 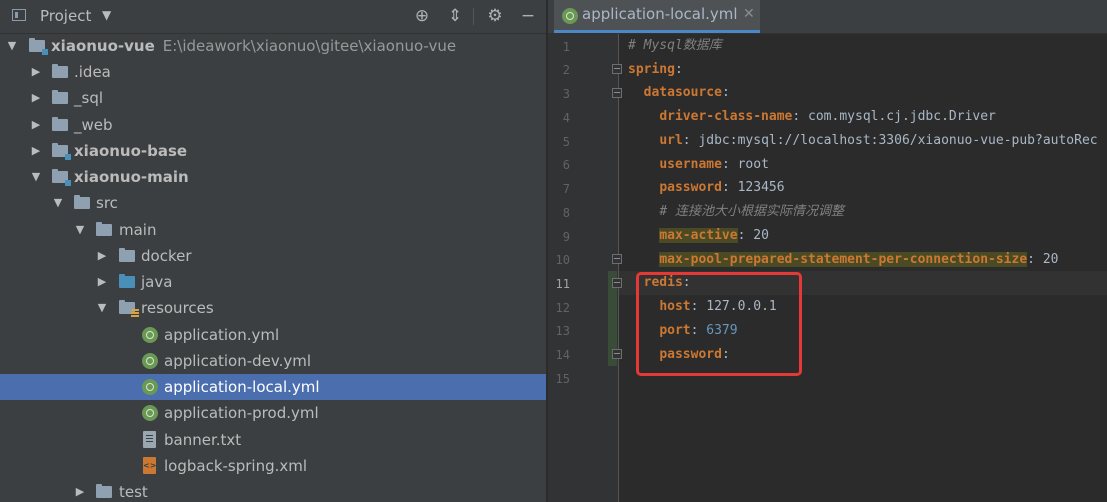 I want to click on line-number: 12, so click(x=562, y=308).